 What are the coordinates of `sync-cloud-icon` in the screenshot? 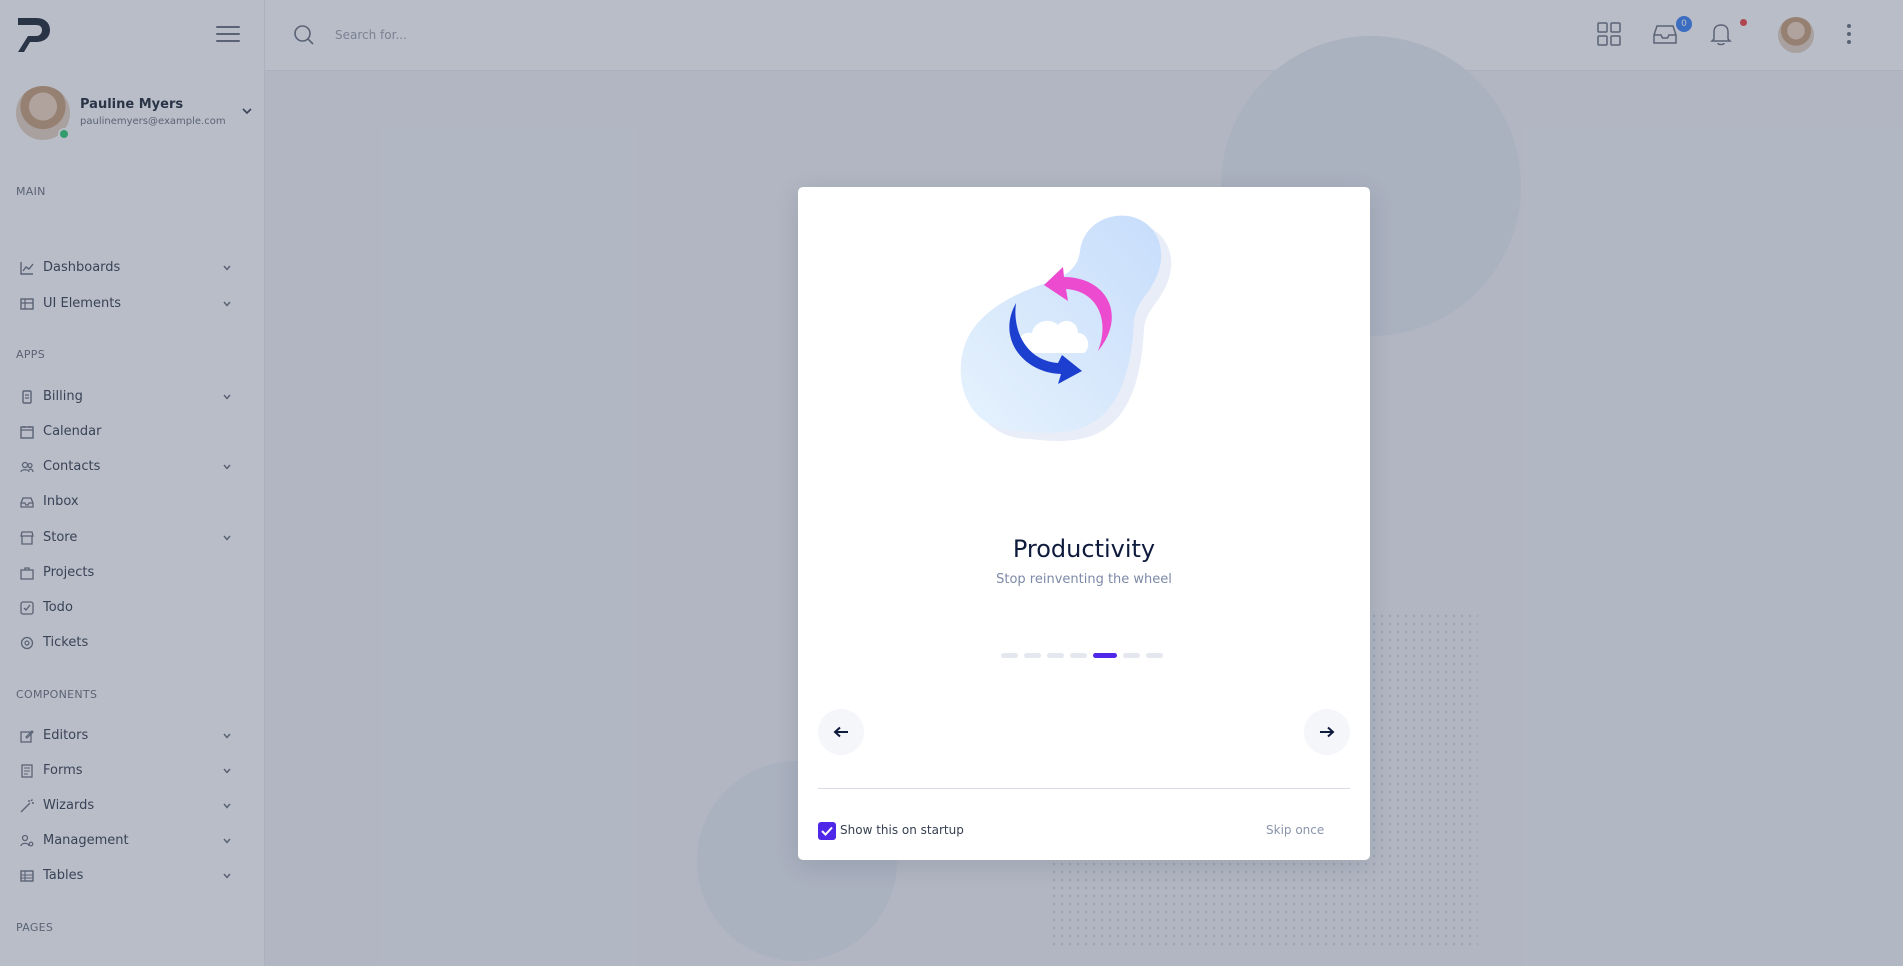 It's located at (1066, 328).